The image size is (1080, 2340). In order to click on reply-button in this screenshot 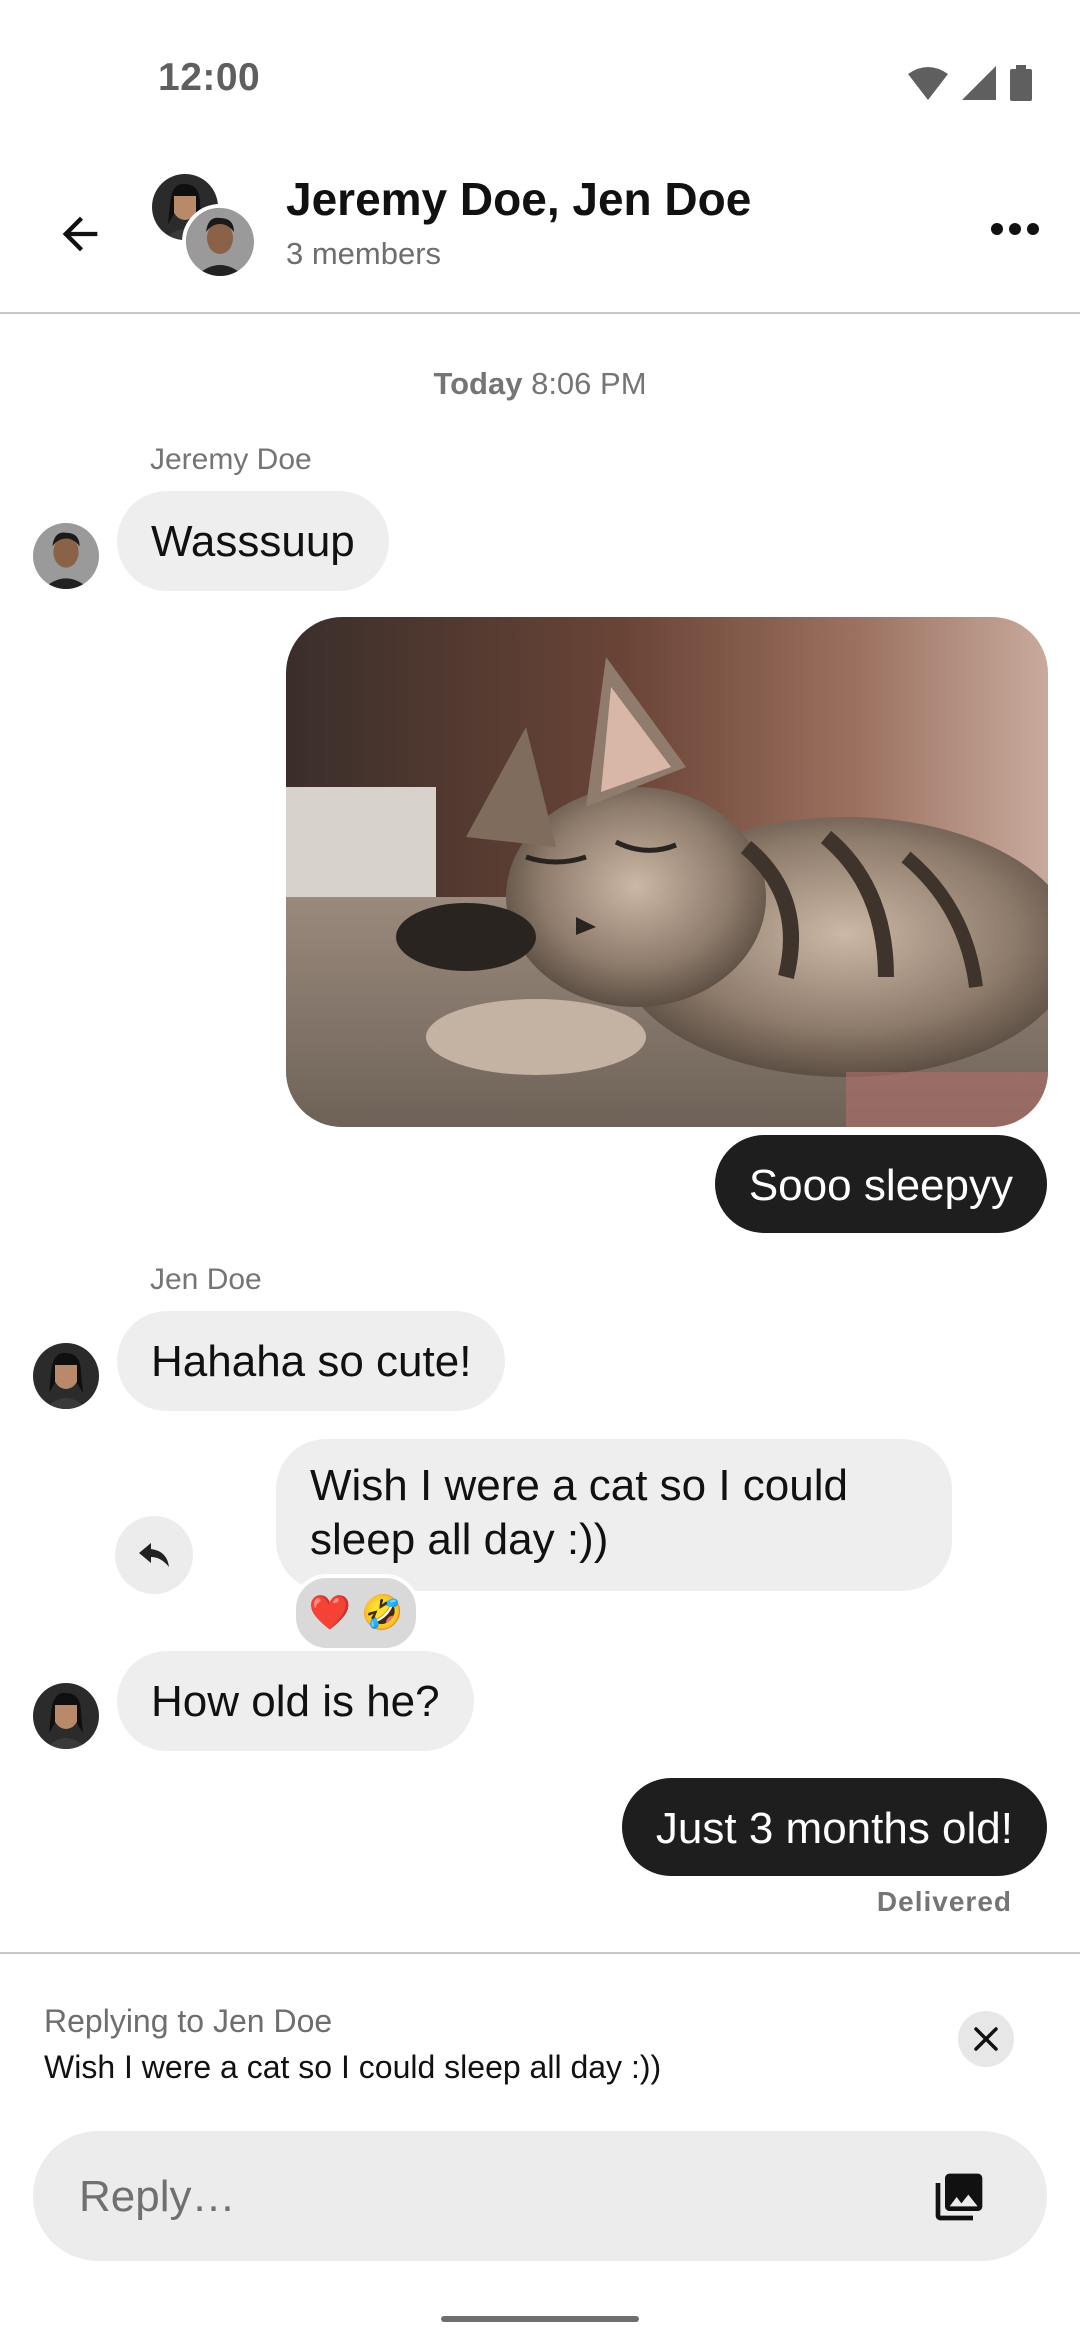, I will do `click(154, 1555)`.